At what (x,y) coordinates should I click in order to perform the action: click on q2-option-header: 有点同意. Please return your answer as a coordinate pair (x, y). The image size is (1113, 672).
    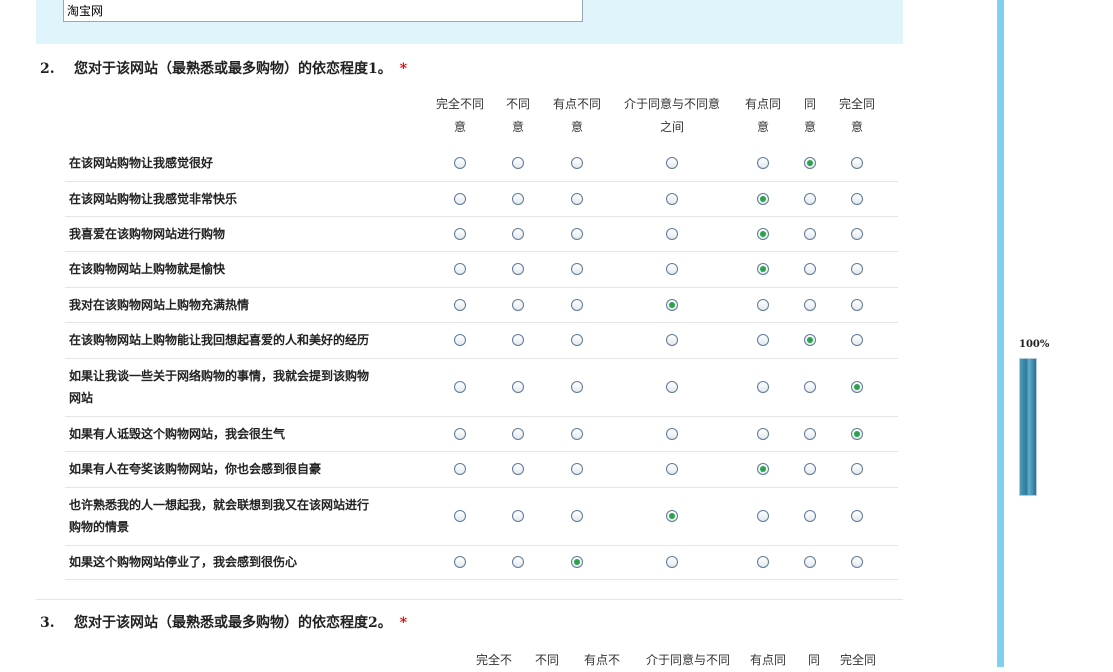
    Looking at the image, I should click on (763, 116).